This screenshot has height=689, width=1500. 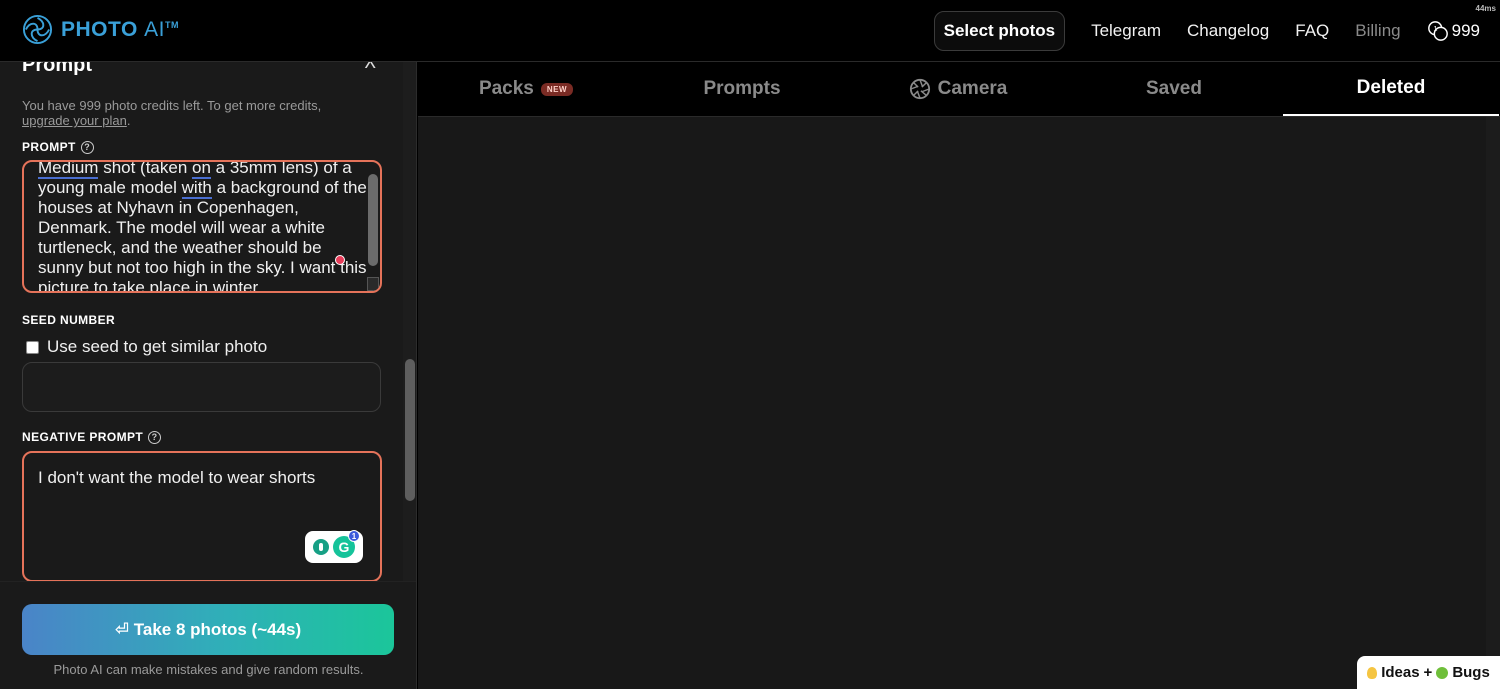 What do you see at coordinates (69, 320) in the screenshot?
I see `seed-label: SEED NUMBER` at bounding box center [69, 320].